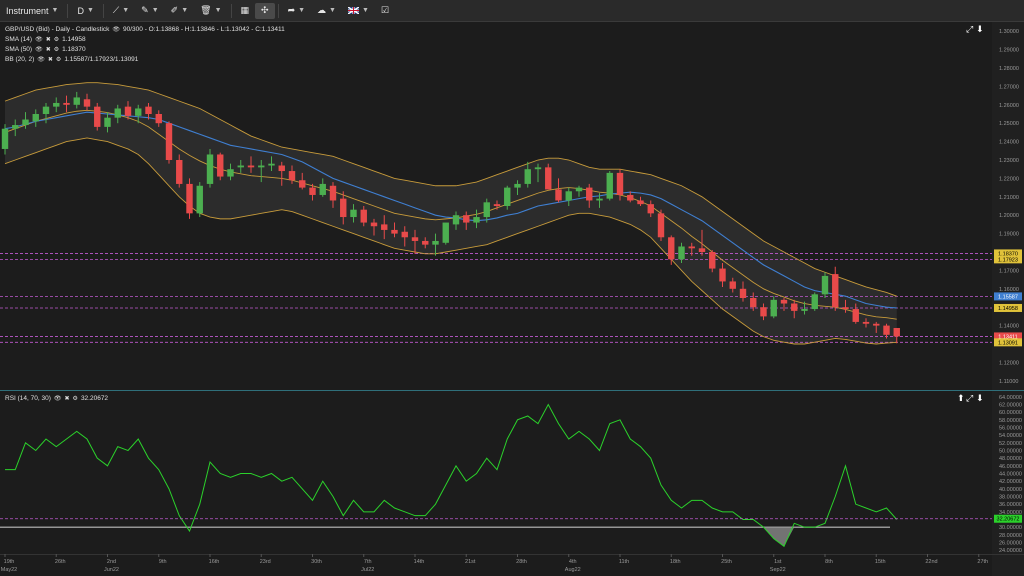  Describe the element at coordinates (1009, 363) in the screenshot. I see `y-tick-label: 1.12000` at that location.